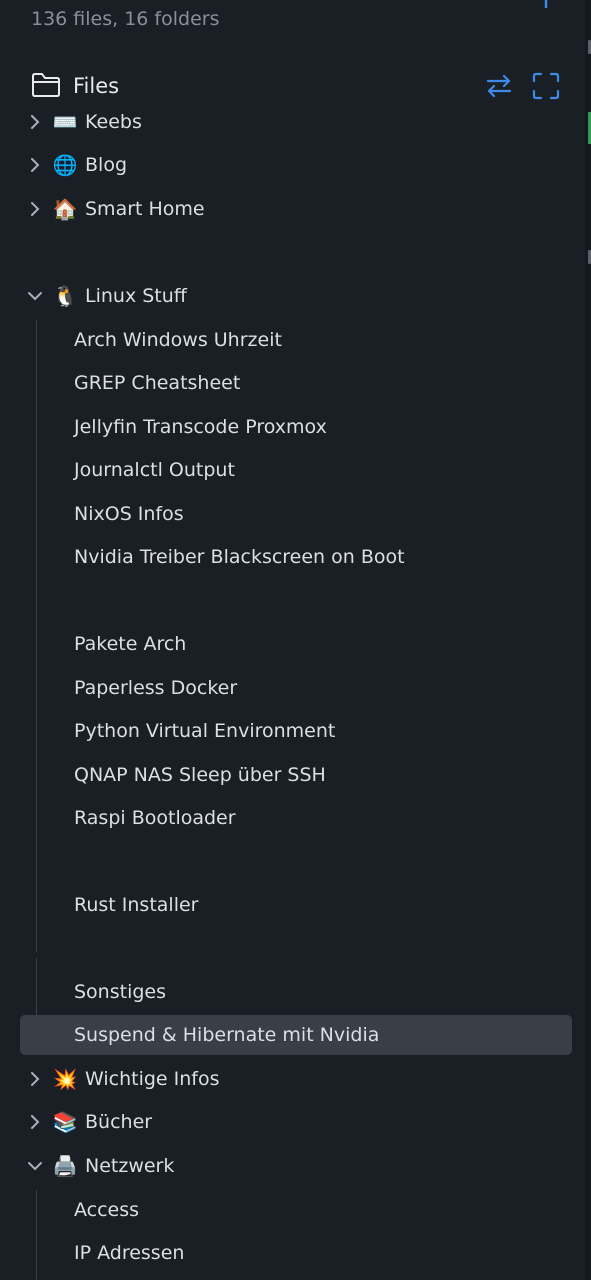 The width and height of the screenshot is (591, 1280). What do you see at coordinates (65, 1166) in the screenshot?
I see `printer-icon: 🖨️` at bounding box center [65, 1166].